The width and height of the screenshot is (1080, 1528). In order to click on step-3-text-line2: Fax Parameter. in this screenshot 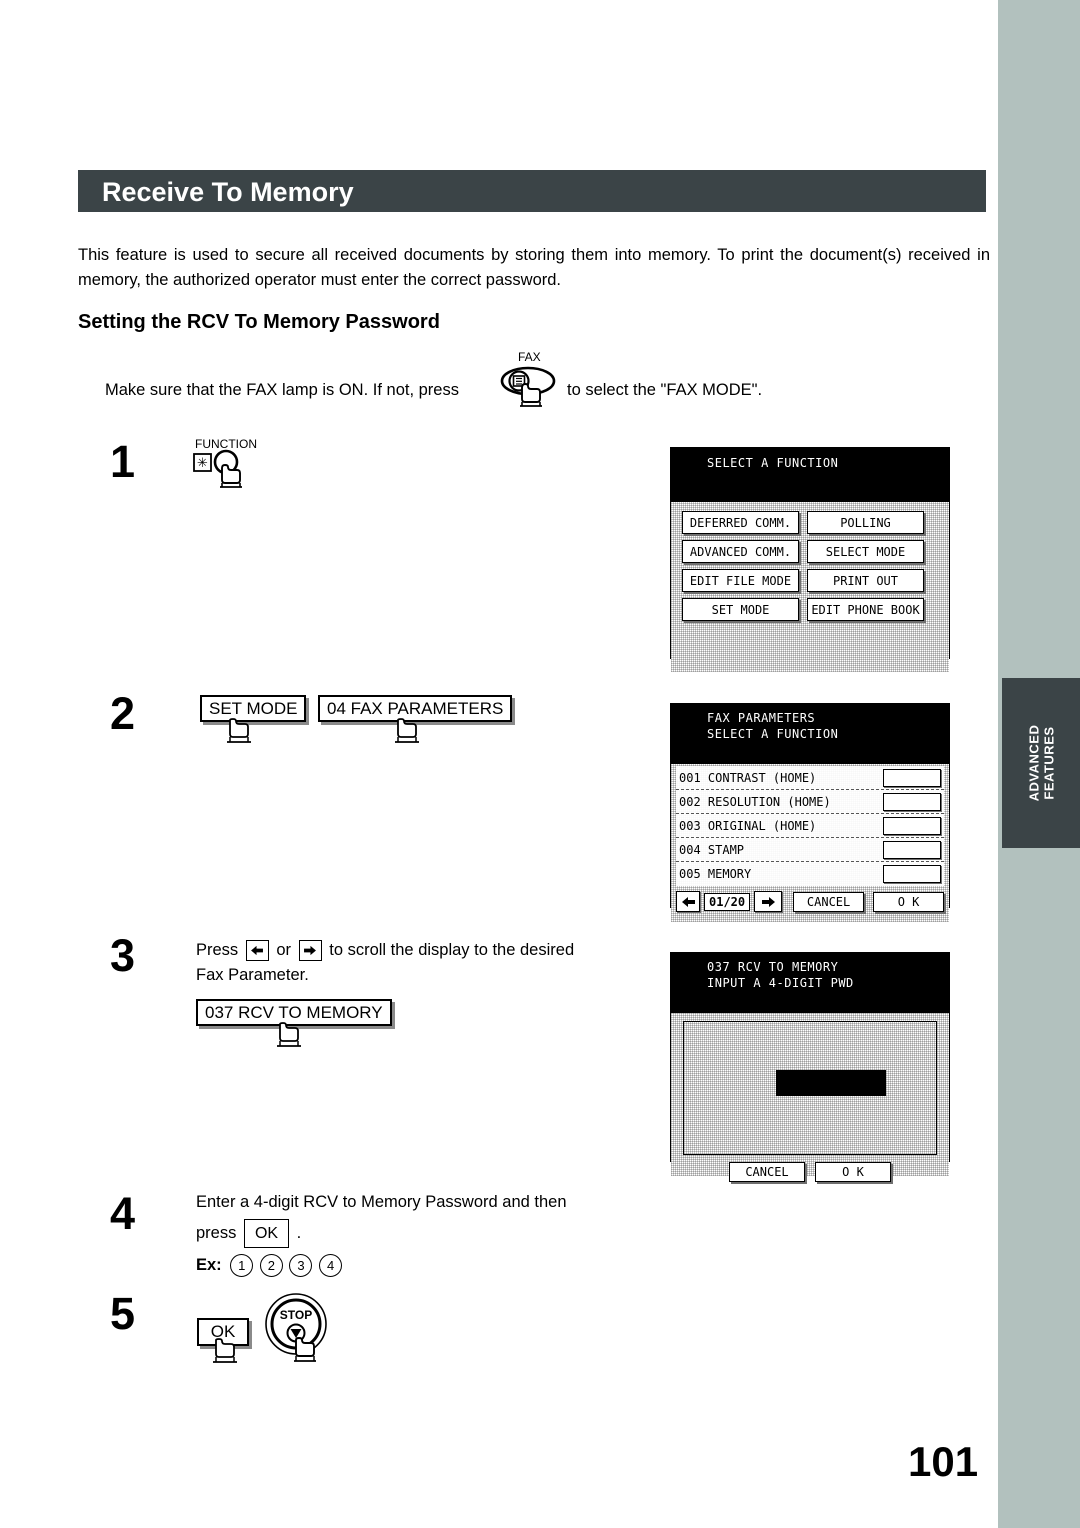, I will do `click(252, 975)`.